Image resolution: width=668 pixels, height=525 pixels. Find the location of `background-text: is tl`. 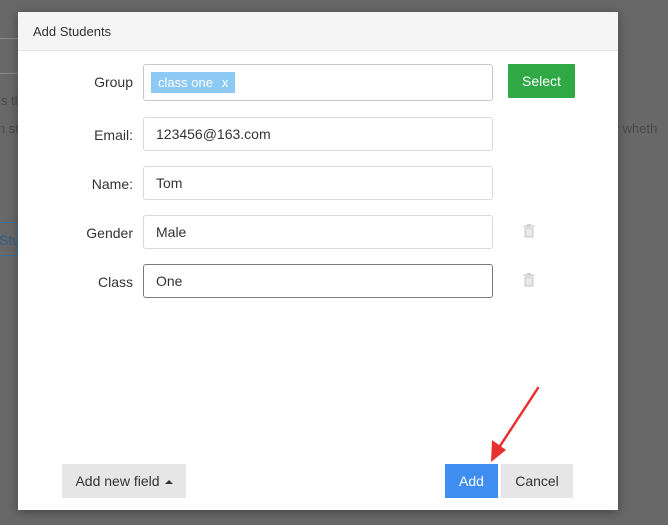

background-text: is tl is located at coordinates (9, 100).